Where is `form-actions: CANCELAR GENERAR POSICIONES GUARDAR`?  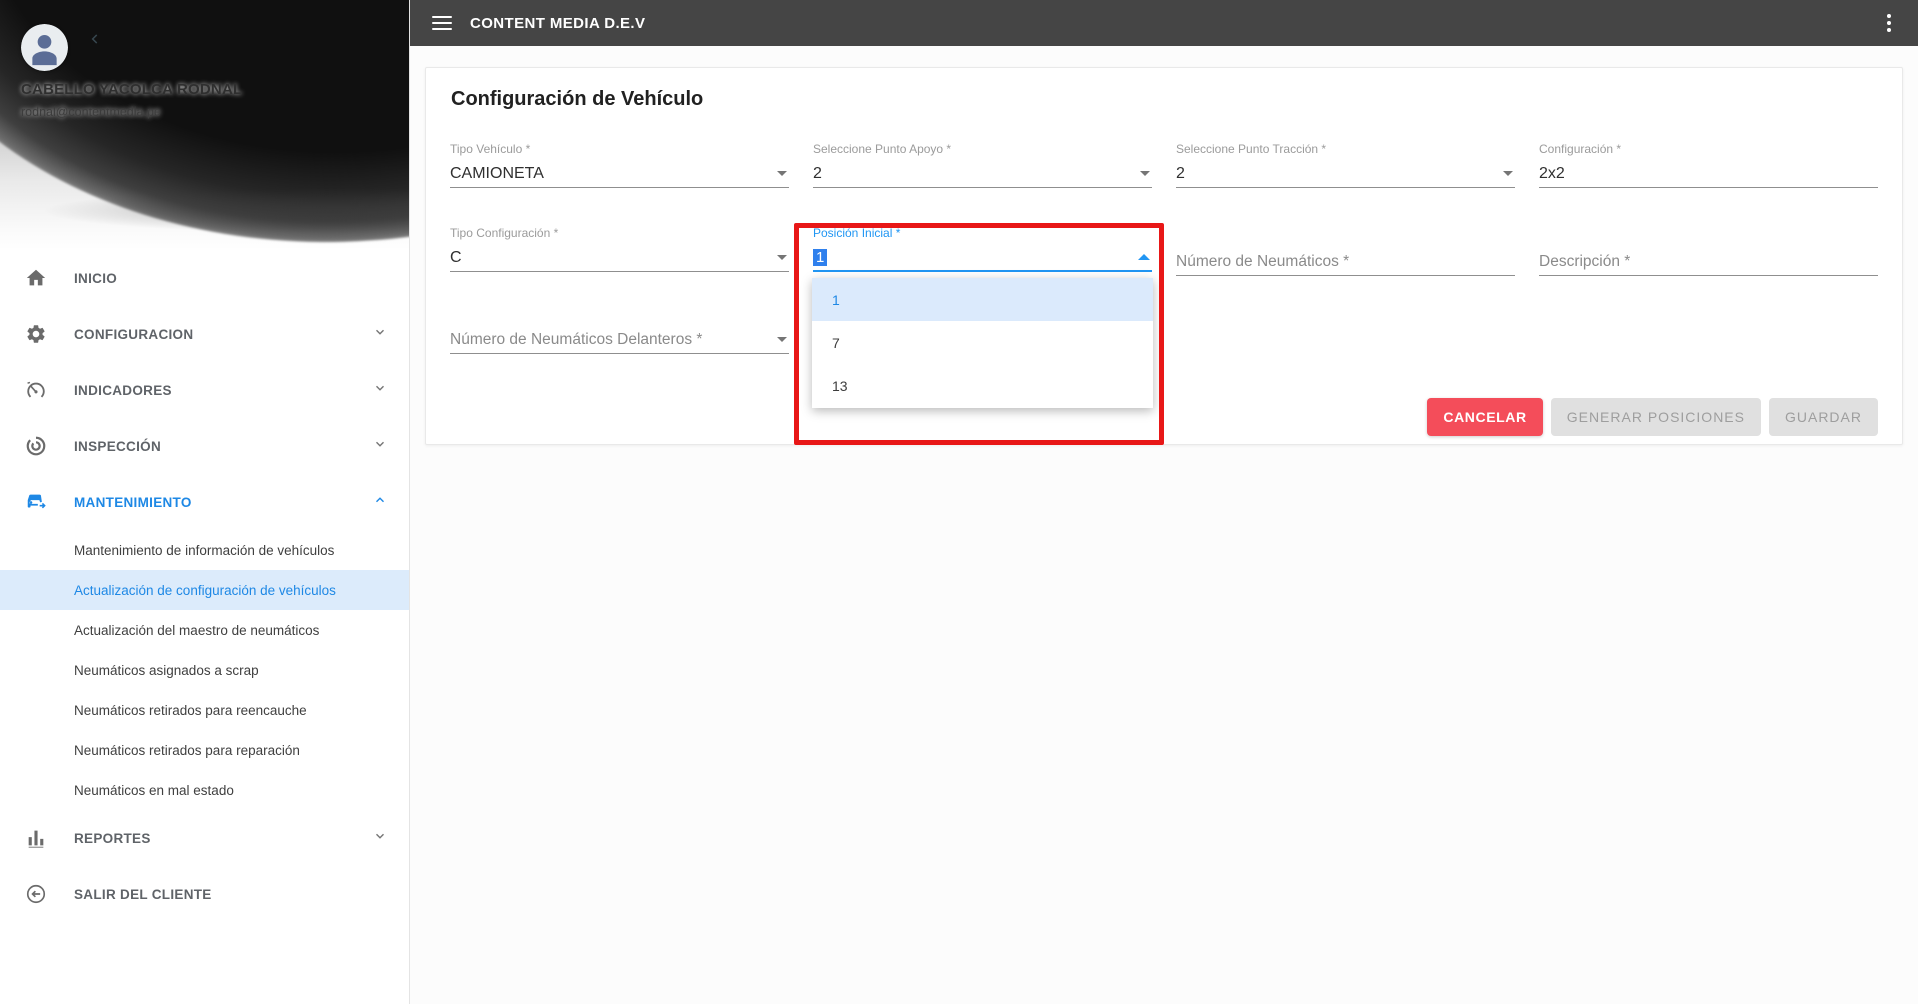
form-actions: CANCELAR GENERAR POSICIONES GUARDAR is located at coordinates (1652, 417).